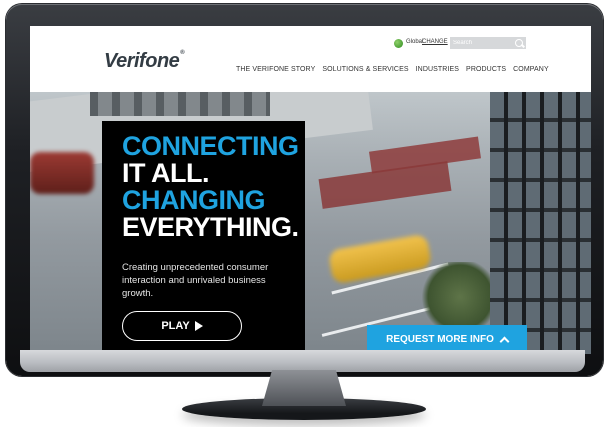 The image size is (608, 427). I want to click on photo-glass-building, so click(540, 223).